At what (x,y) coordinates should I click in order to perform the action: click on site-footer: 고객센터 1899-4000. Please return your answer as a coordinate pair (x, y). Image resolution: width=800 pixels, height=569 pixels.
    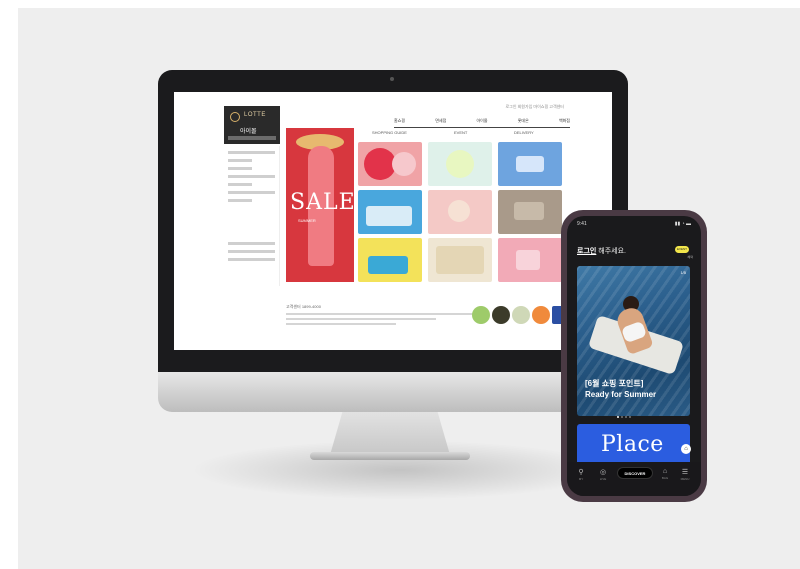
    Looking at the image, I should click on (381, 314).